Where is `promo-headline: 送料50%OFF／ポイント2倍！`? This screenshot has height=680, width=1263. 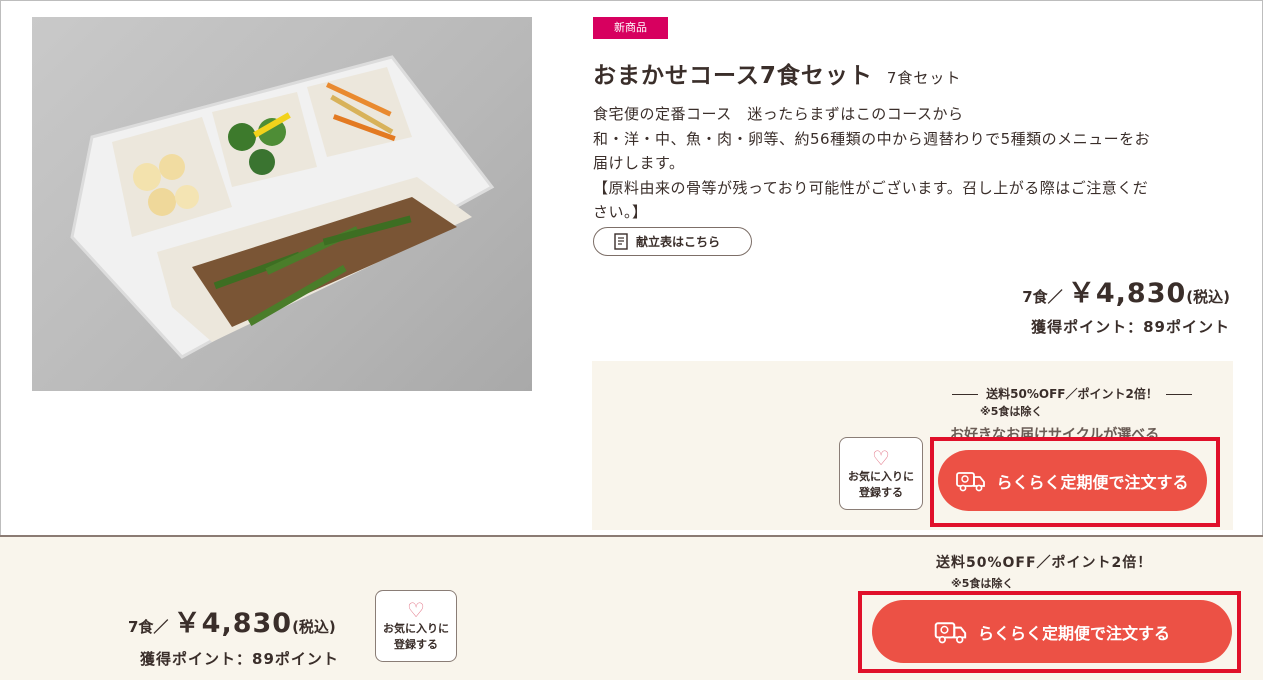
promo-headline: 送料50%OFF／ポイント2倍！ is located at coordinates (1072, 393).